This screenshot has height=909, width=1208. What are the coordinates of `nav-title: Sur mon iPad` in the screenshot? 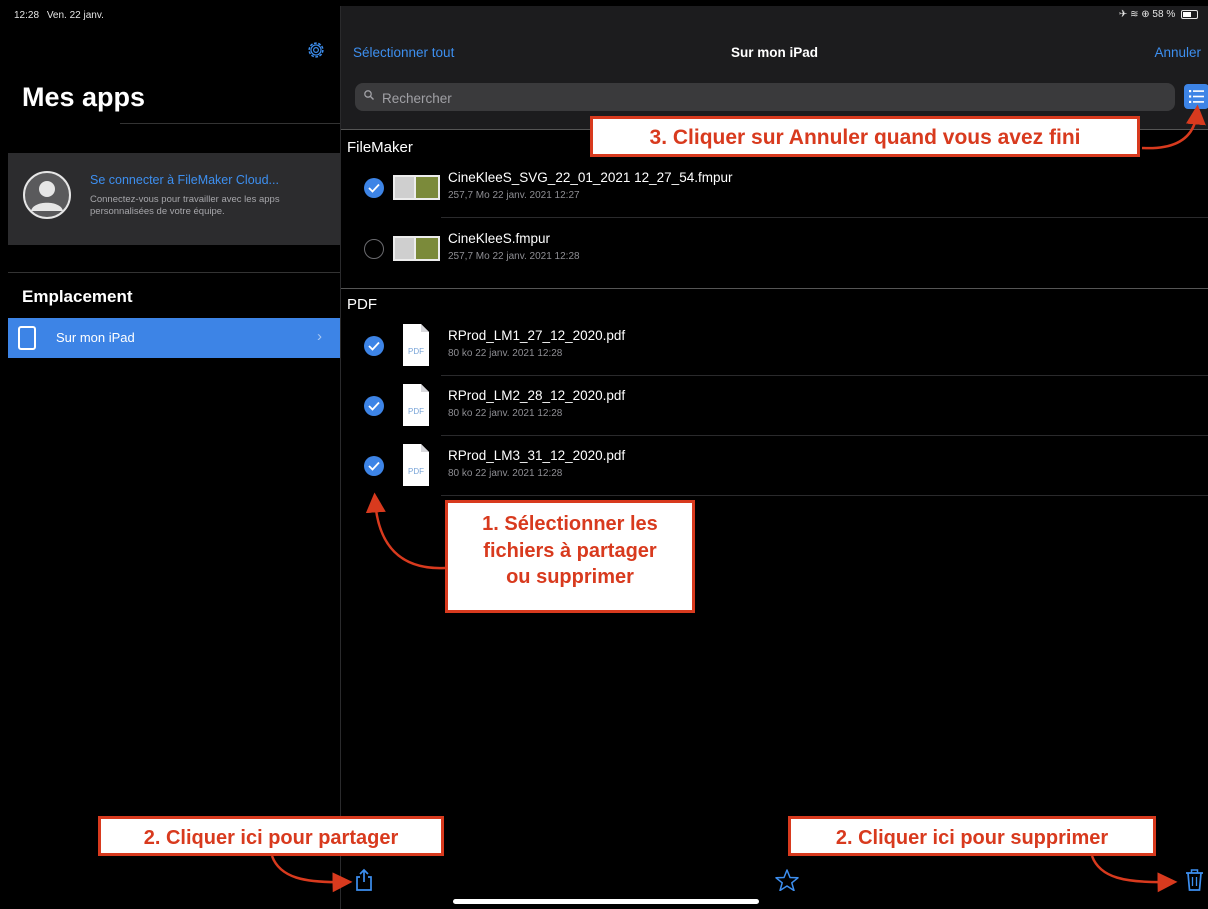 It's located at (774, 52).